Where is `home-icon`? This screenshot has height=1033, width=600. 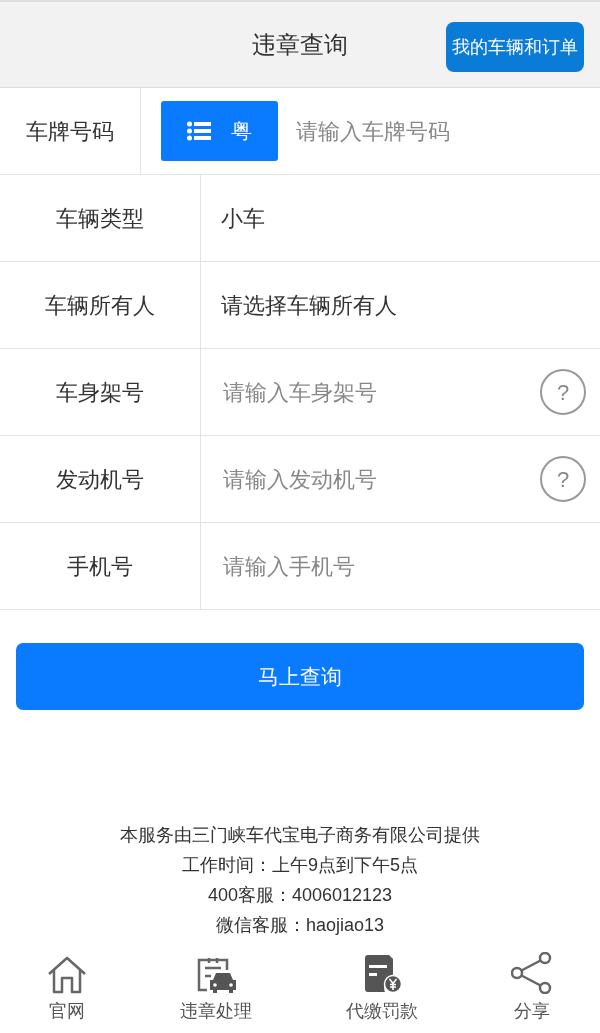 home-icon is located at coordinates (66, 975).